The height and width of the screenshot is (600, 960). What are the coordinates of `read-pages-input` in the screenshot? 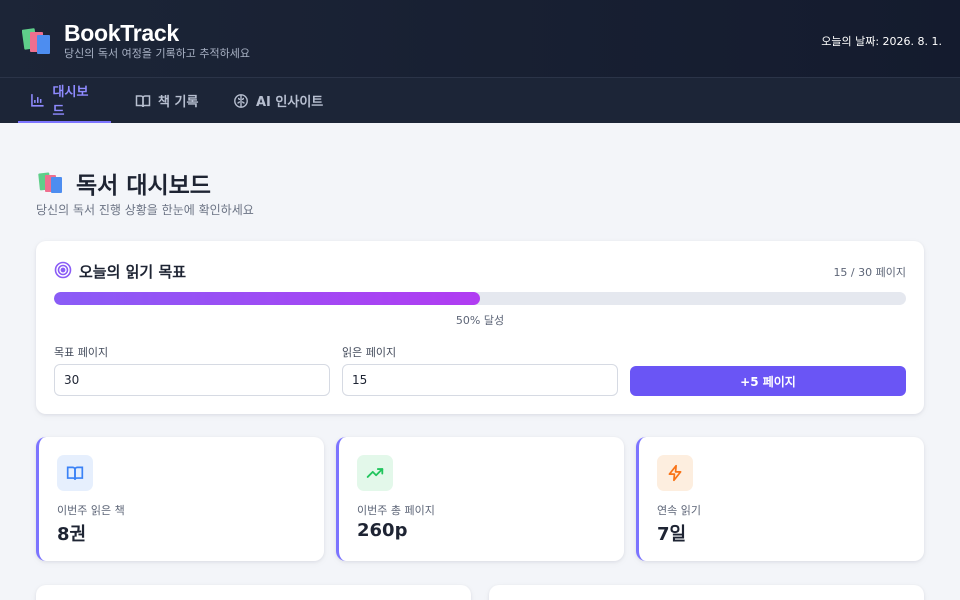 It's located at (480, 380).